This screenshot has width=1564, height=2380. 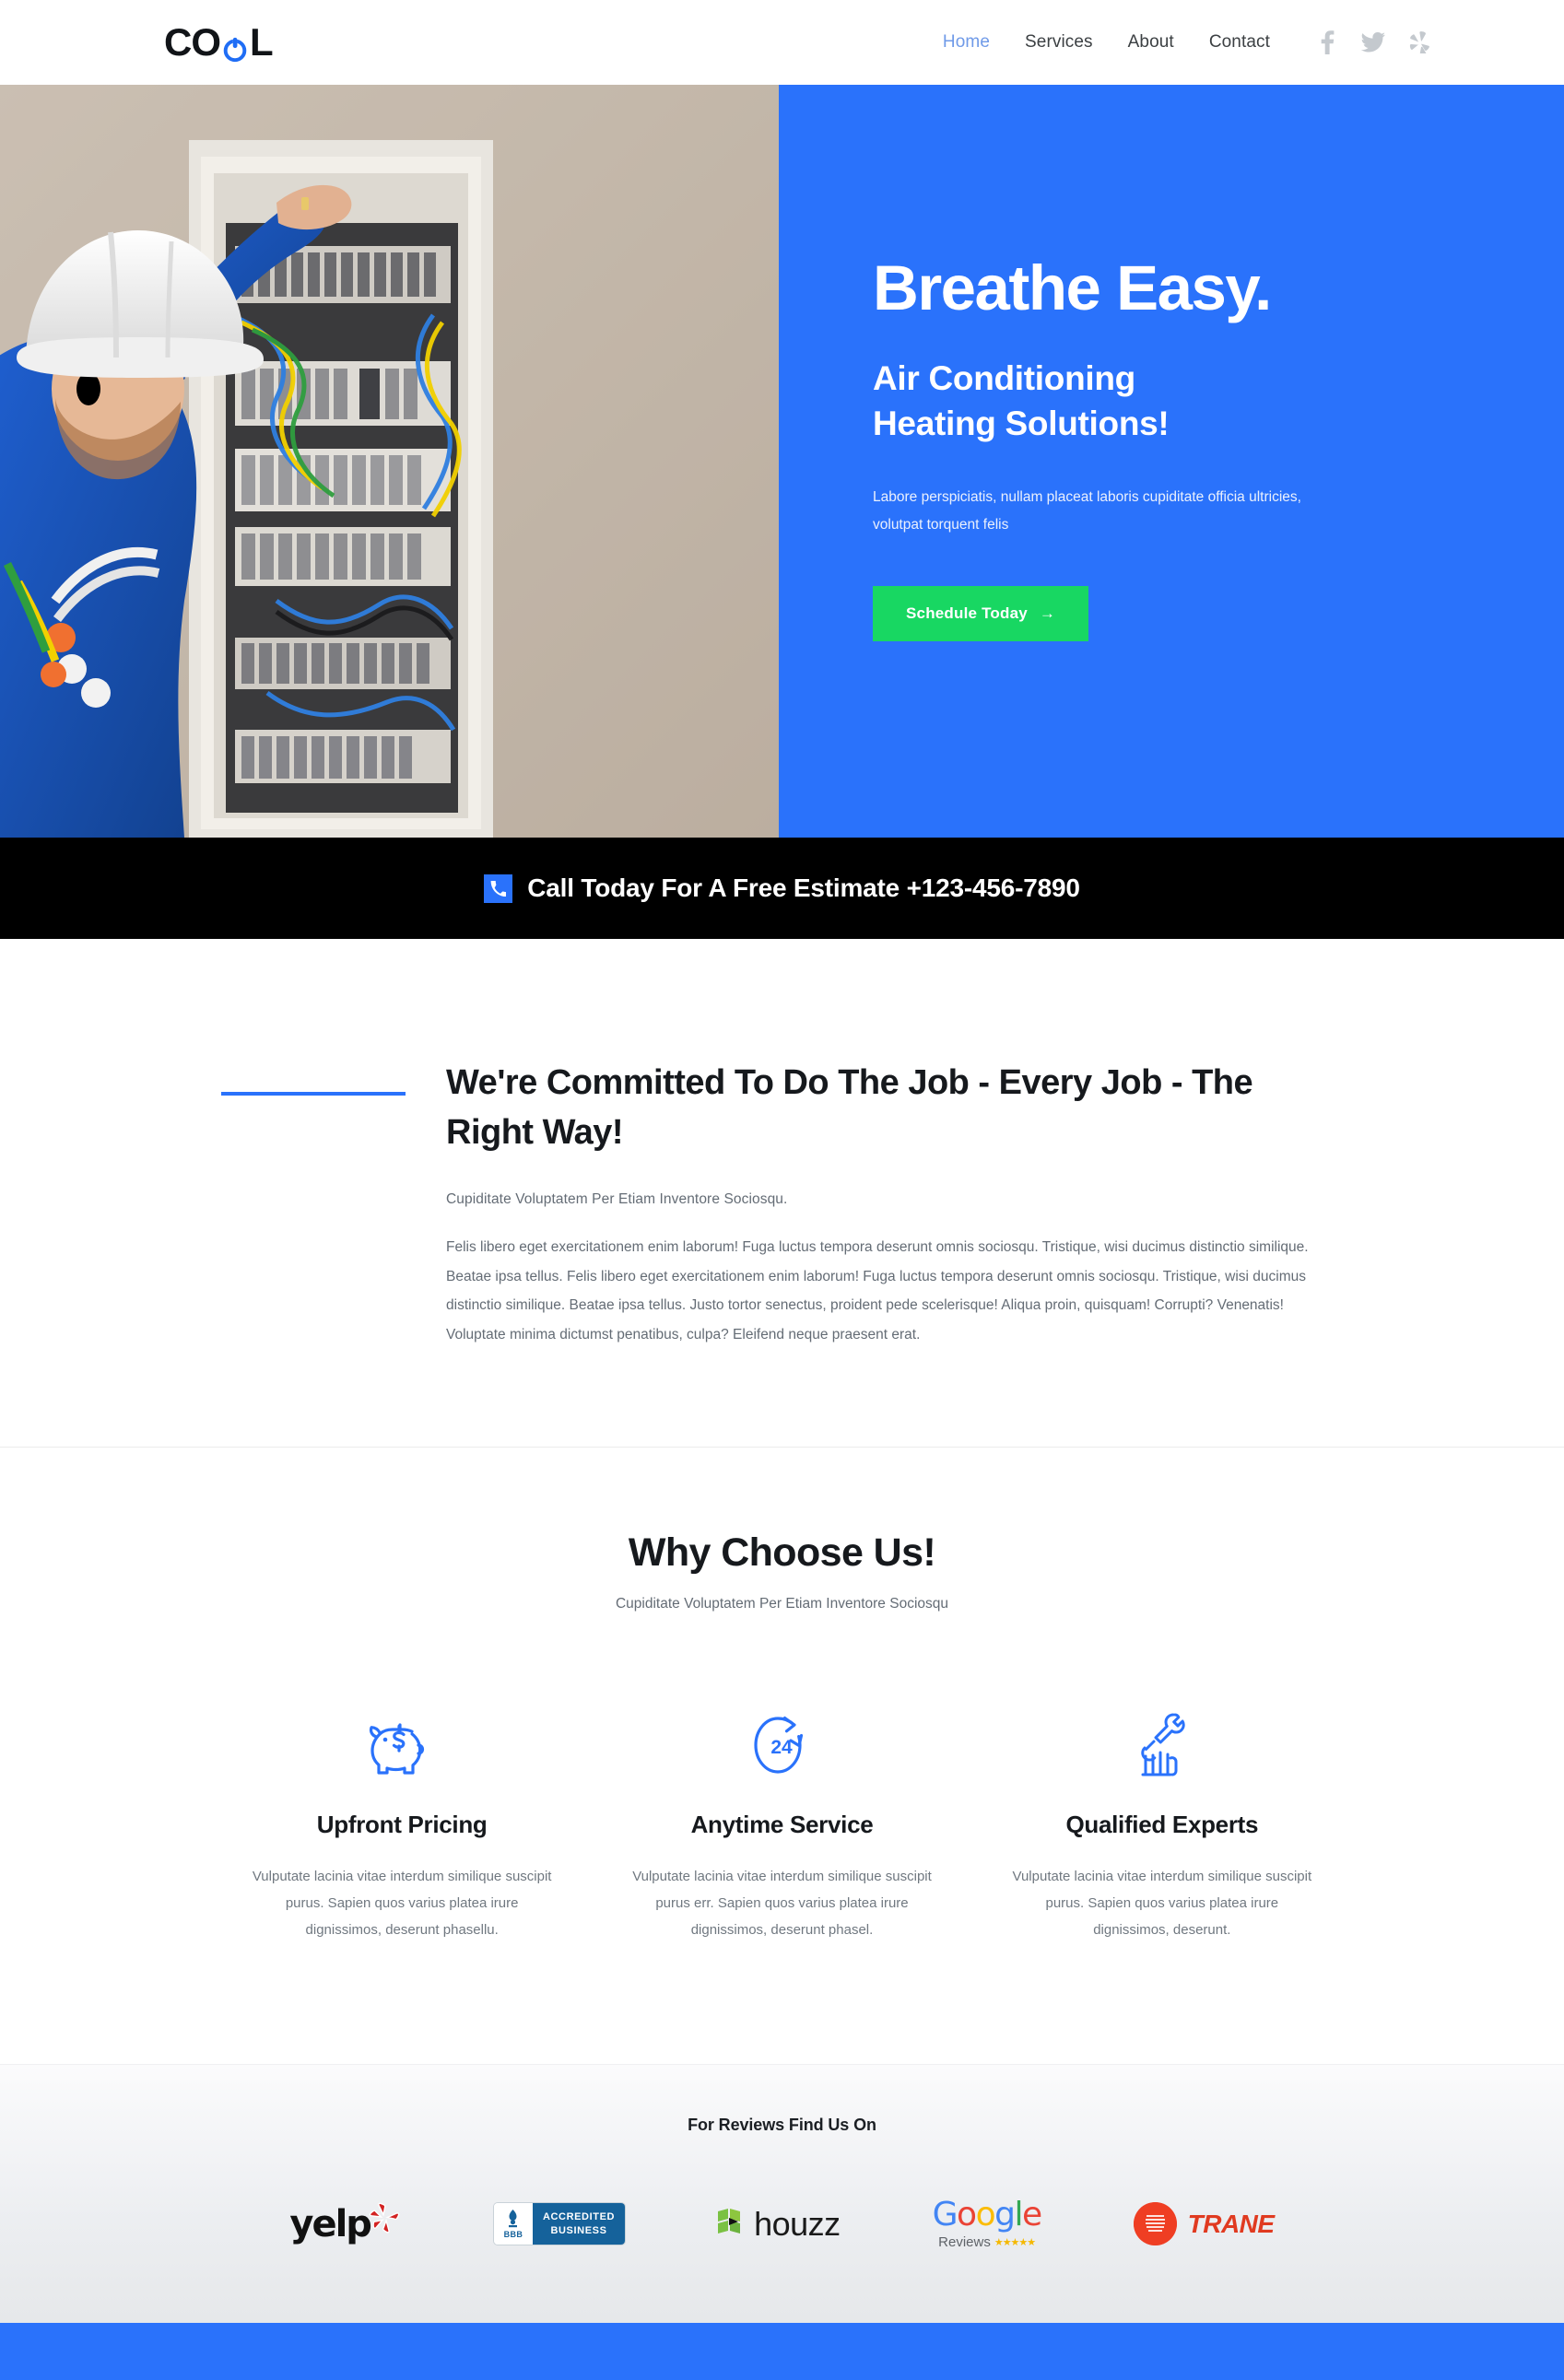 I want to click on nav-item-services: Services, so click(x=1059, y=42).